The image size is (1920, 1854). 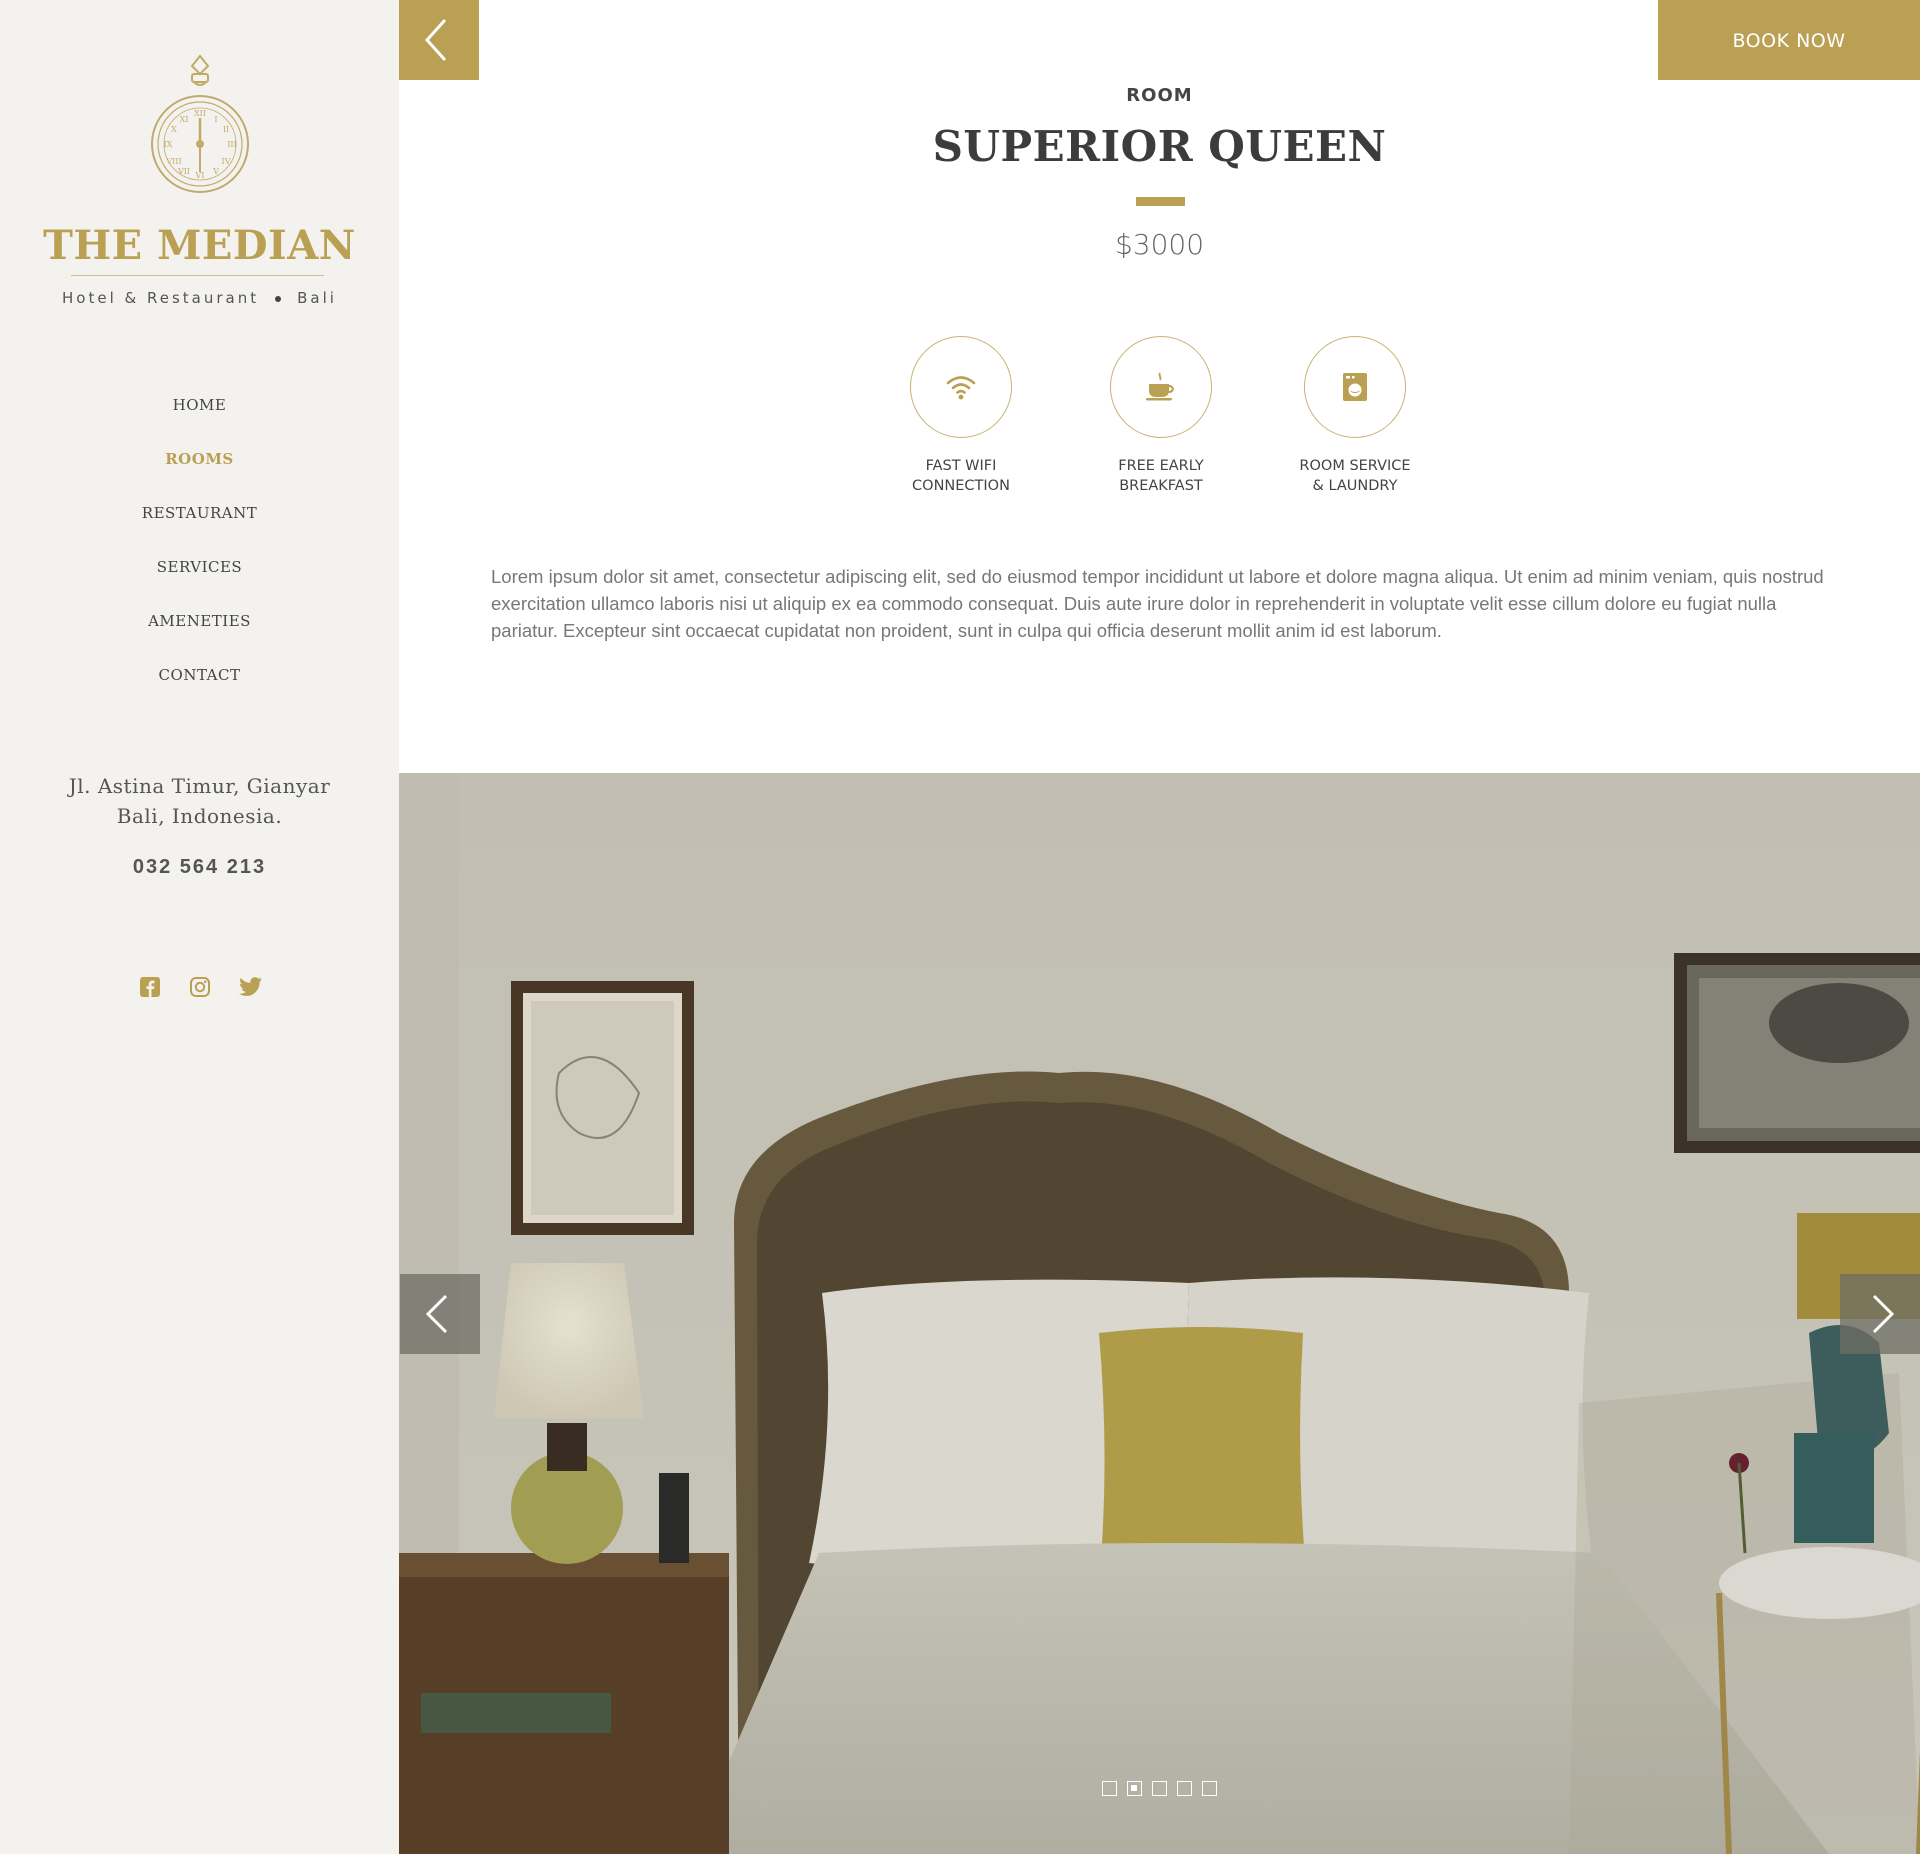 I want to click on room-kicker: ROOM, so click(x=1159, y=95).